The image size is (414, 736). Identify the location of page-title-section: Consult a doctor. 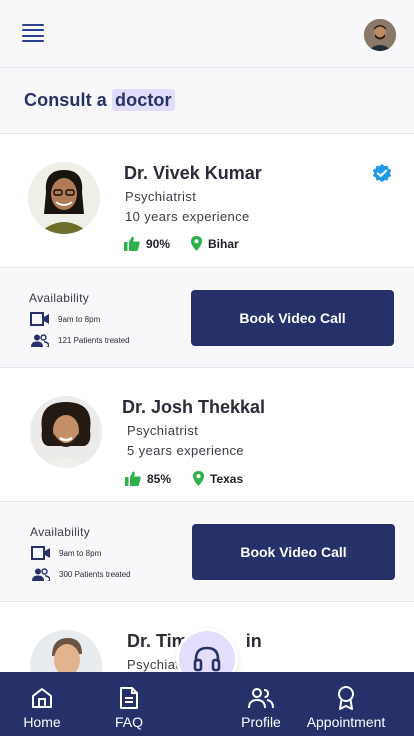
(207, 101).